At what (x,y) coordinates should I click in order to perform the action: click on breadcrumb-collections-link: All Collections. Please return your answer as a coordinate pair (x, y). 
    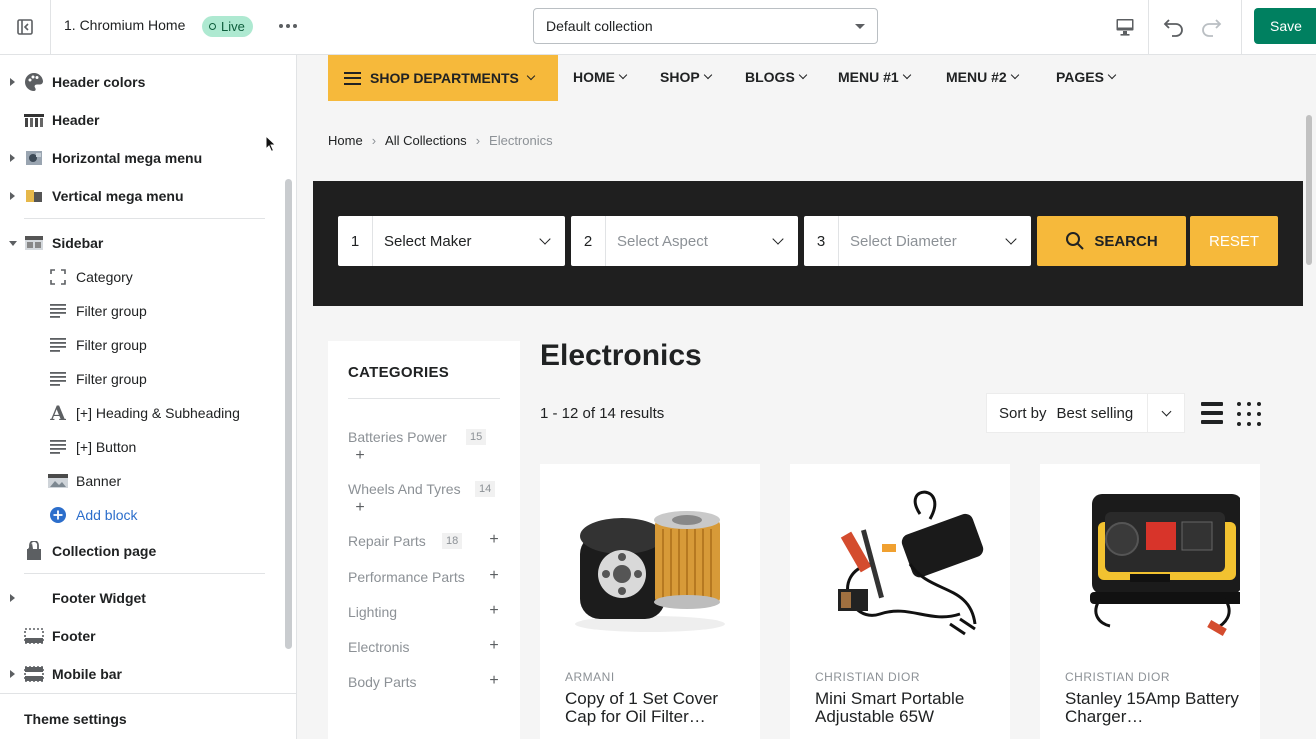
    Looking at the image, I should click on (426, 140).